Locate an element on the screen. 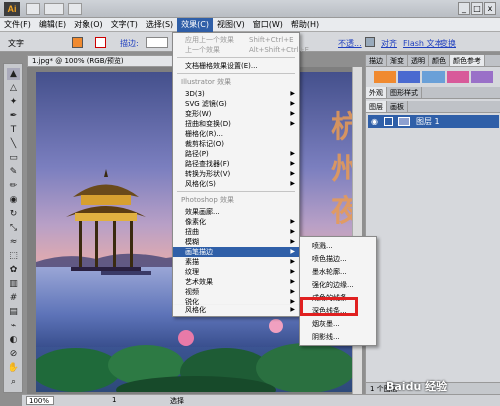 The width and height of the screenshot is (500, 406). arrange-documents-button is located at coordinates (54, 9).